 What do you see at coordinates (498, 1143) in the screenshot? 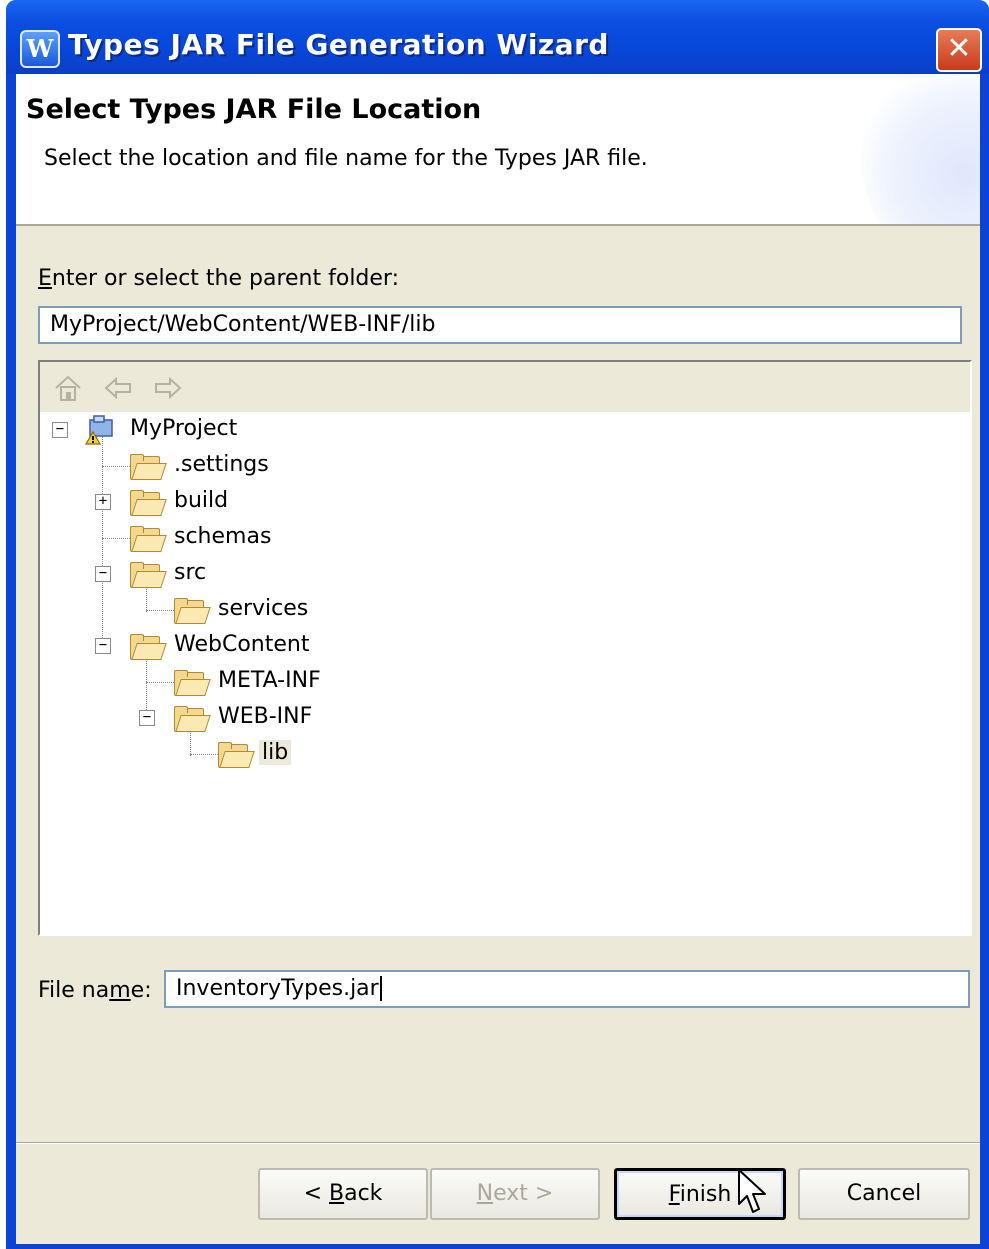
I see `button-bar-divider` at bounding box center [498, 1143].